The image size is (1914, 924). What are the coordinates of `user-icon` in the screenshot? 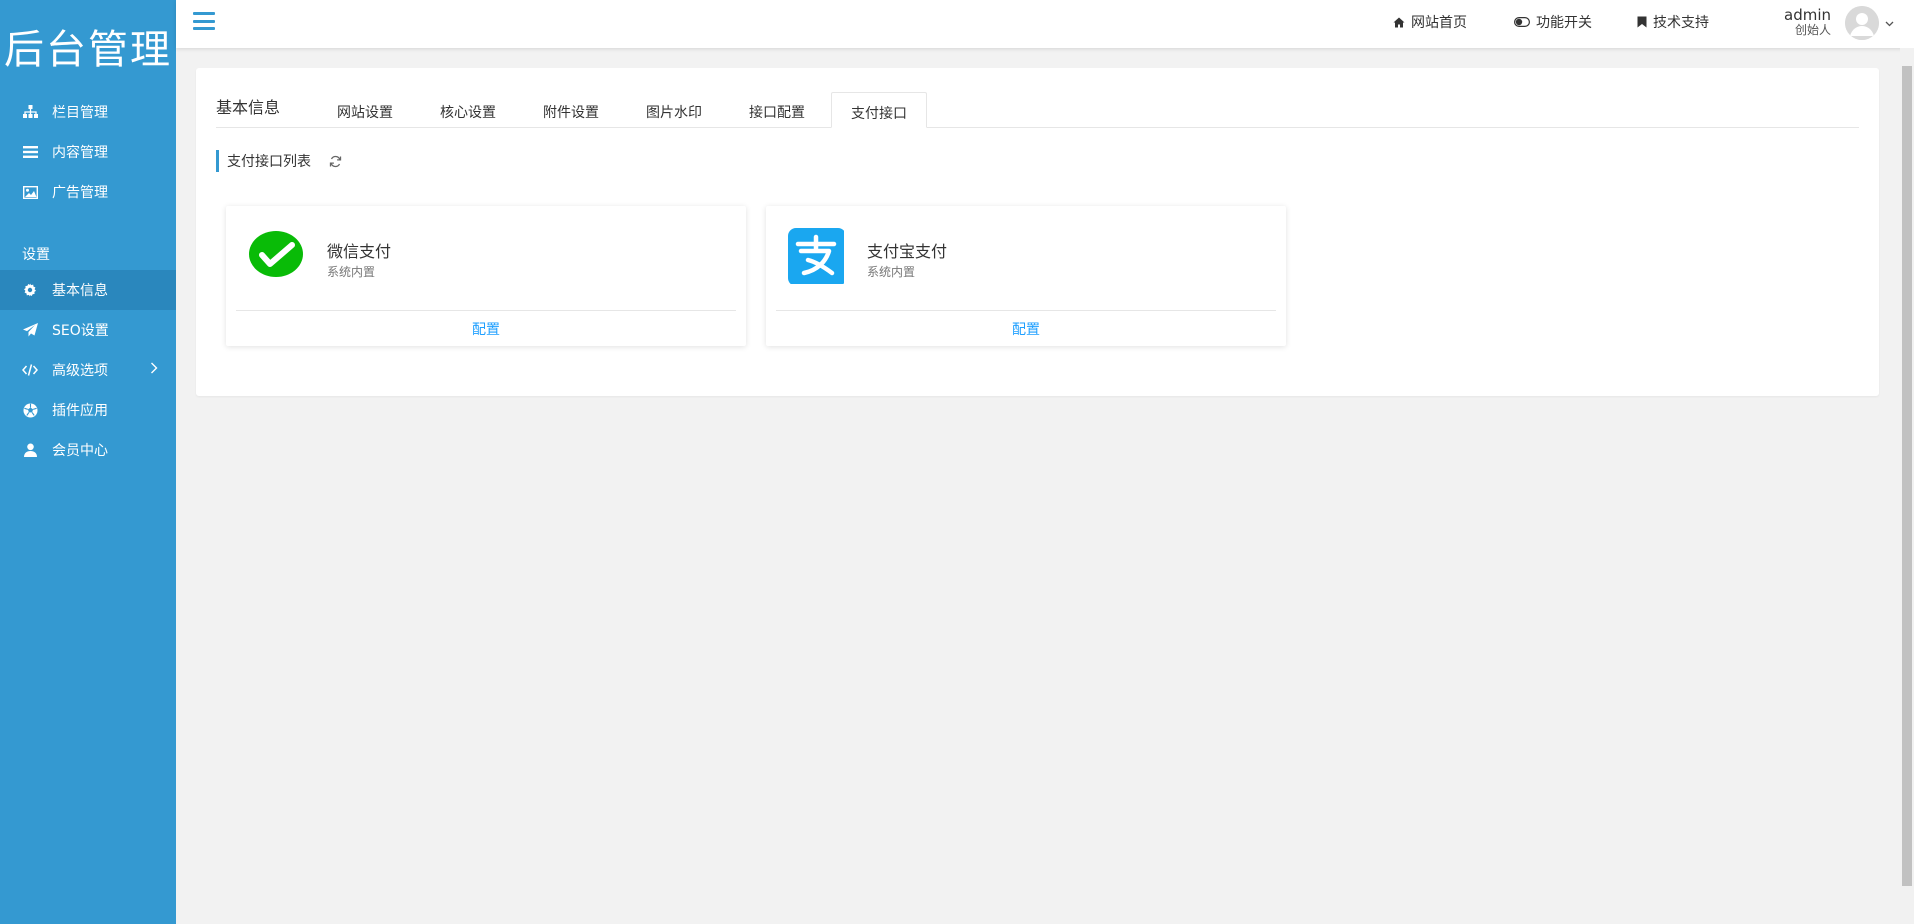 It's located at (30, 450).